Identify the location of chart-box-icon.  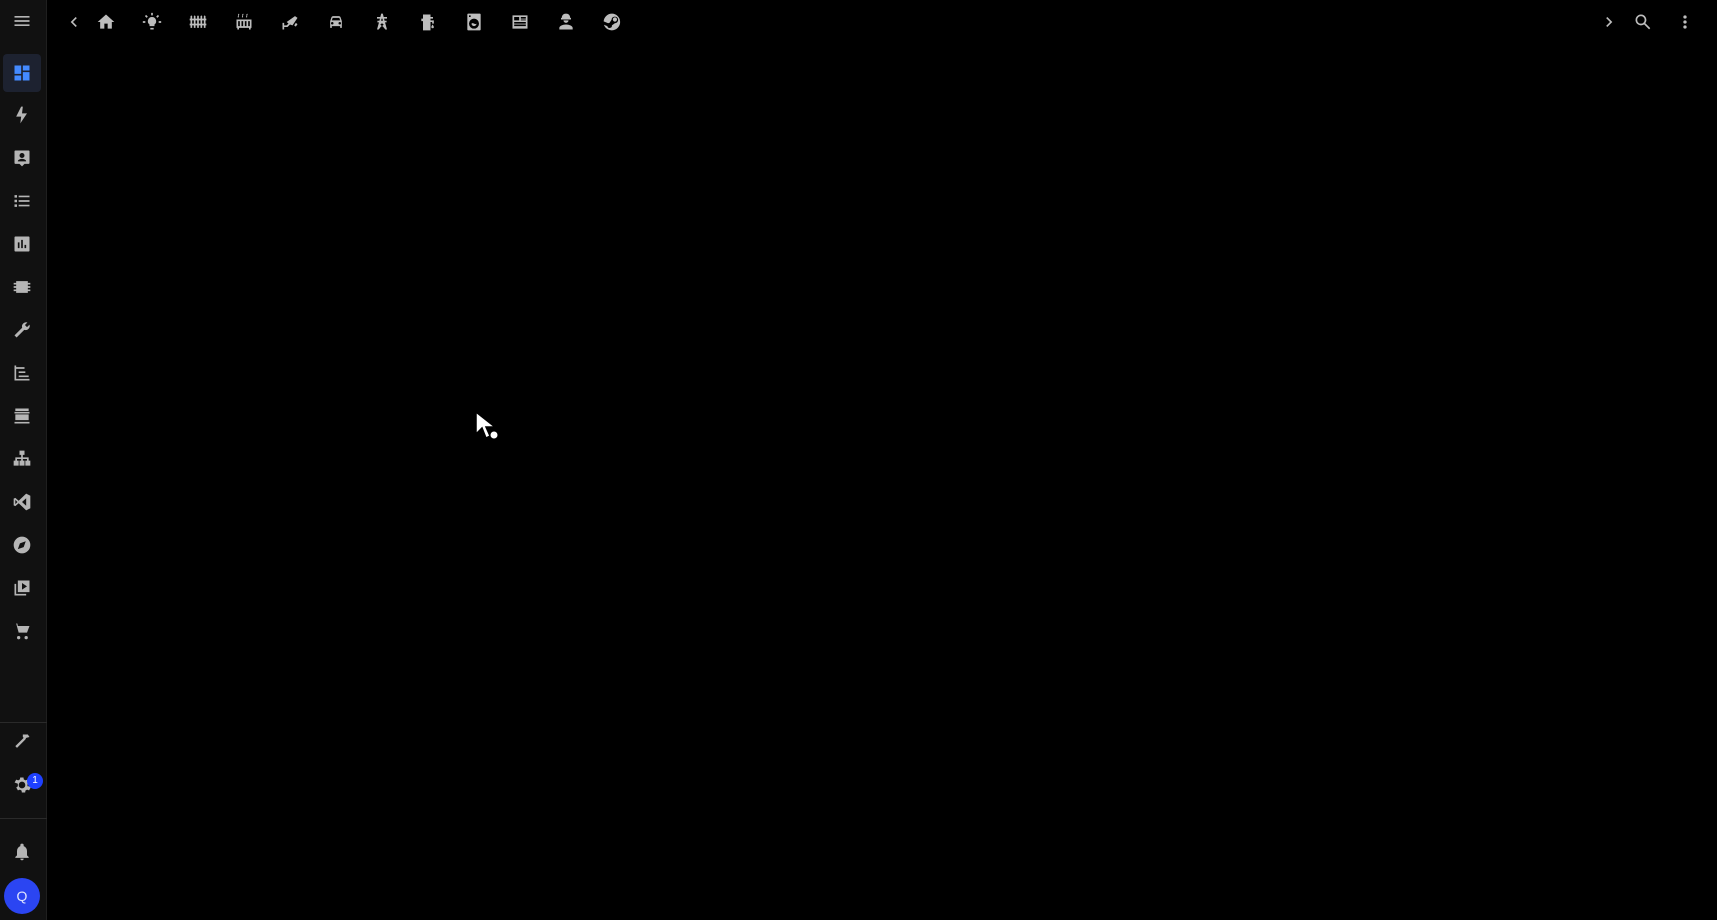
(22, 244).